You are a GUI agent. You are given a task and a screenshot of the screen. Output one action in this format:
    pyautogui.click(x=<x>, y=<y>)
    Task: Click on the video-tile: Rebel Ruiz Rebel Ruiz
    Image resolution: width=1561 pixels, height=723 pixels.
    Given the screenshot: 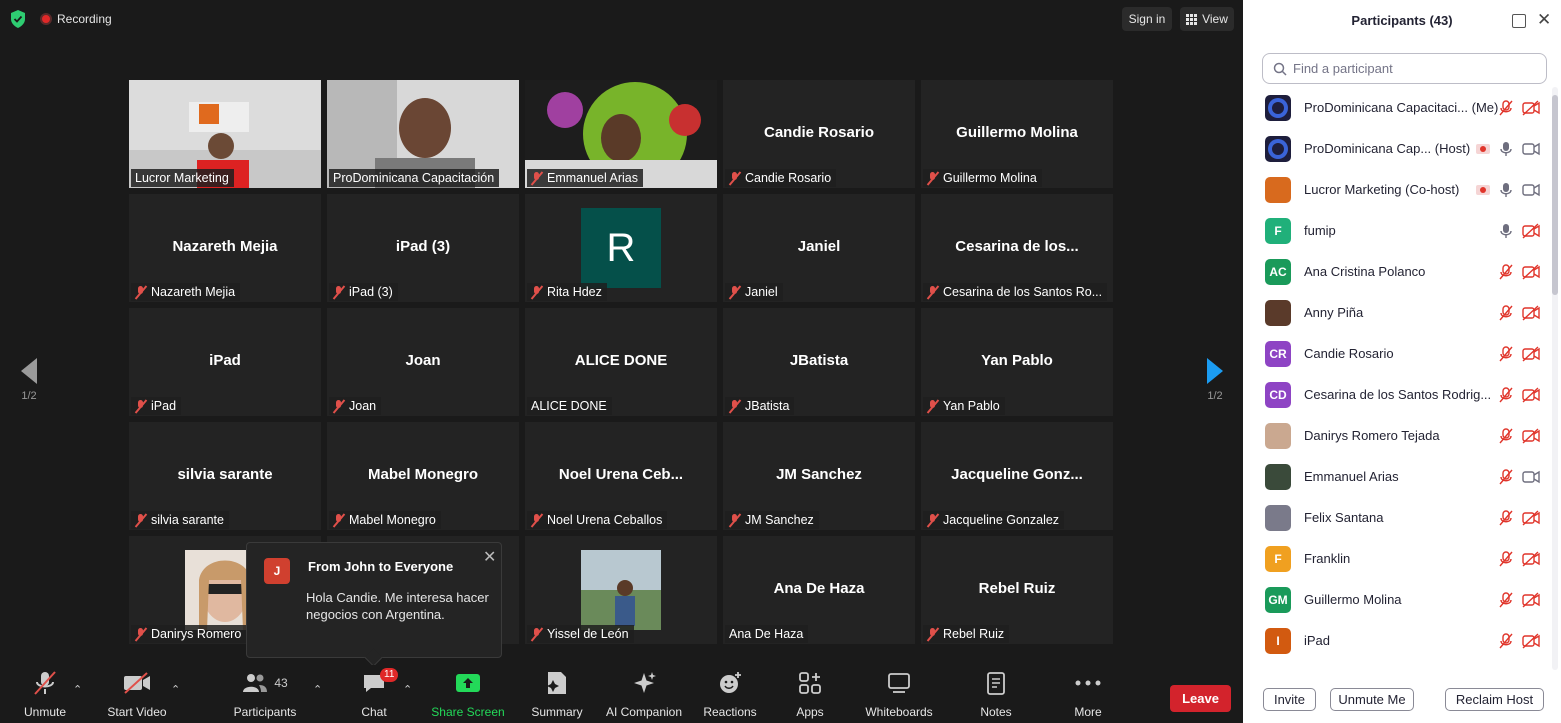 What is the action you would take?
    pyautogui.click(x=1017, y=590)
    